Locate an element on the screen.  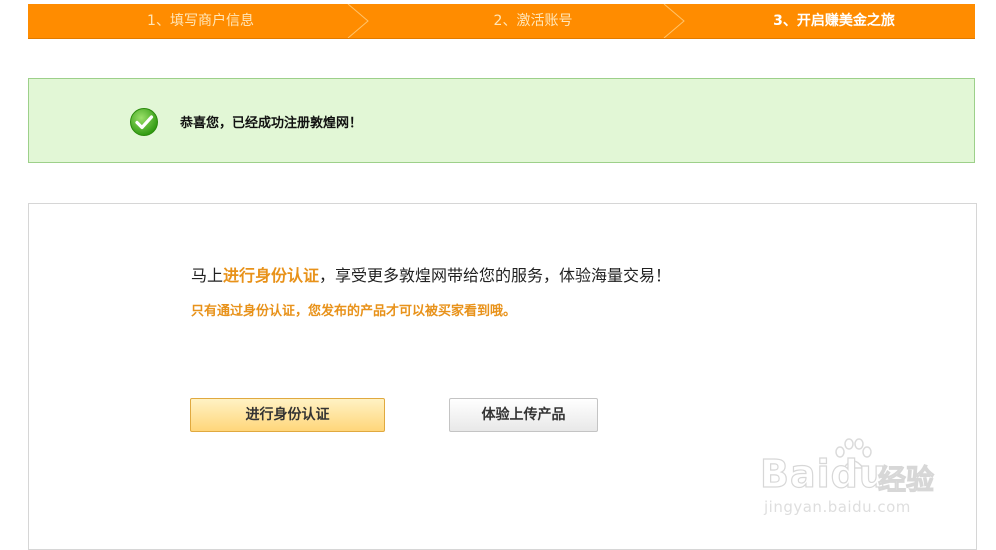
baidu-watermark: Baidu 经验 jingyan.baidu.com is located at coordinates (854, 483).